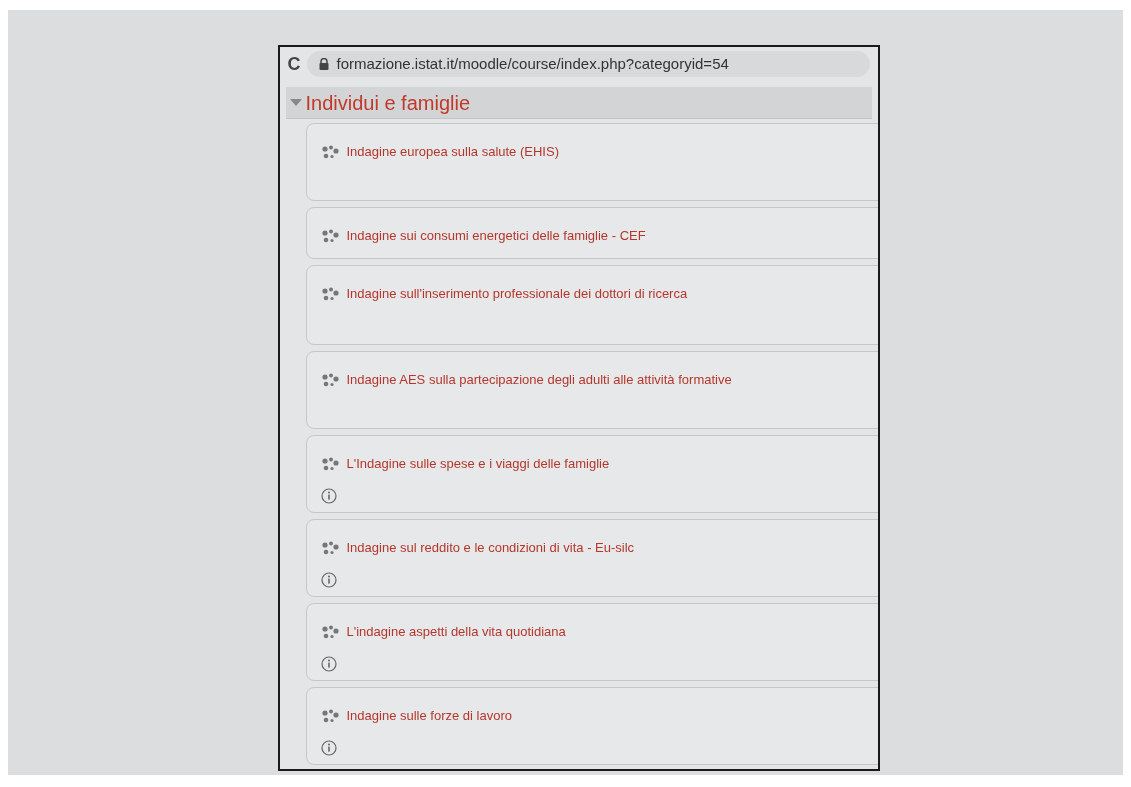 This screenshot has width=1131, height=787. I want to click on address-bar: formazione.istat.it/moodle/course/index.php?categoryid=54, so click(588, 64).